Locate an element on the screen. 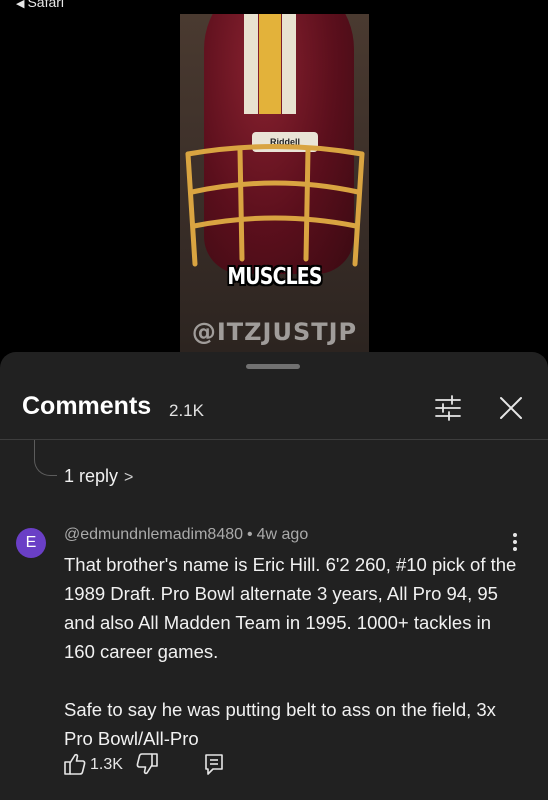  view-replies-button: 1 reply > is located at coordinates (98, 476).